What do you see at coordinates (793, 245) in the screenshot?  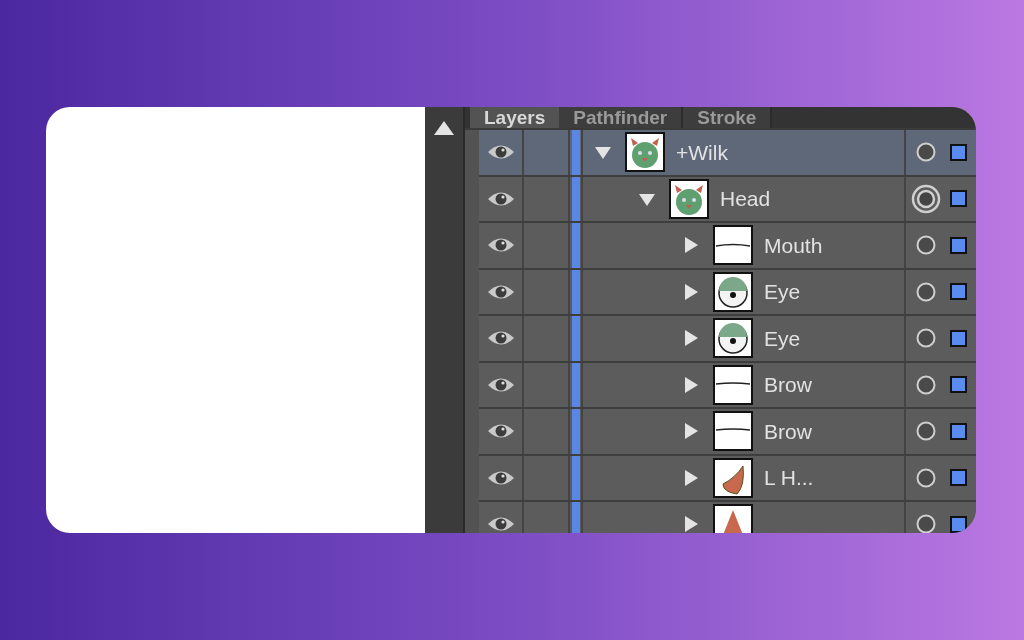 I see `layer-name: Mouth` at bounding box center [793, 245].